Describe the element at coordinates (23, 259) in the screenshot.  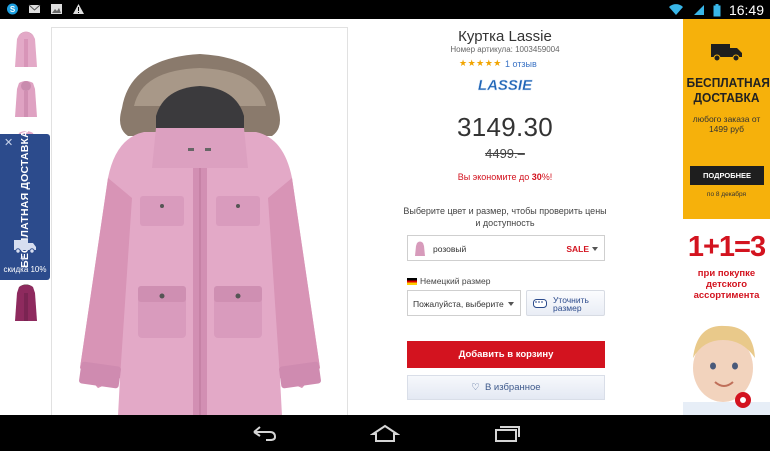
I see `plus-icon: +` at that location.